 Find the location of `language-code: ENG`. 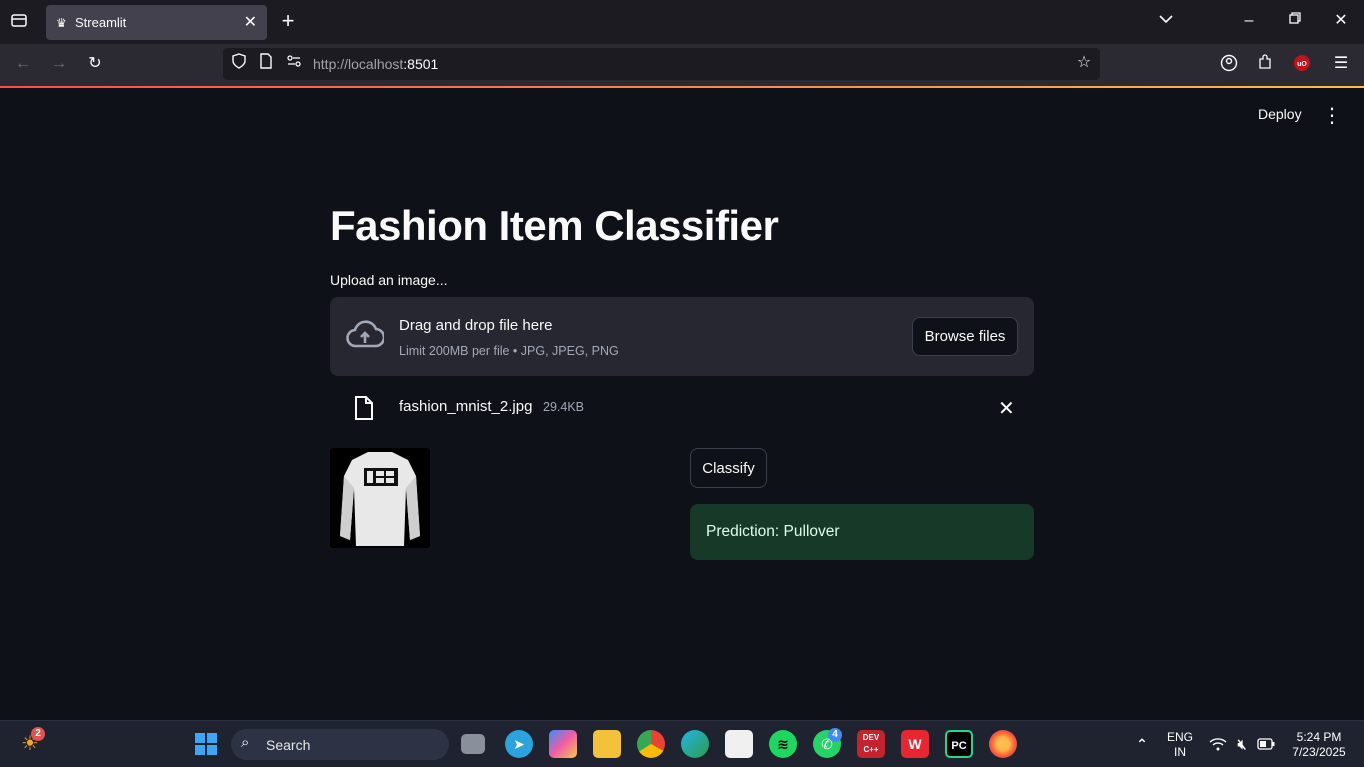

language-code: ENG is located at coordinates (1179, 737).